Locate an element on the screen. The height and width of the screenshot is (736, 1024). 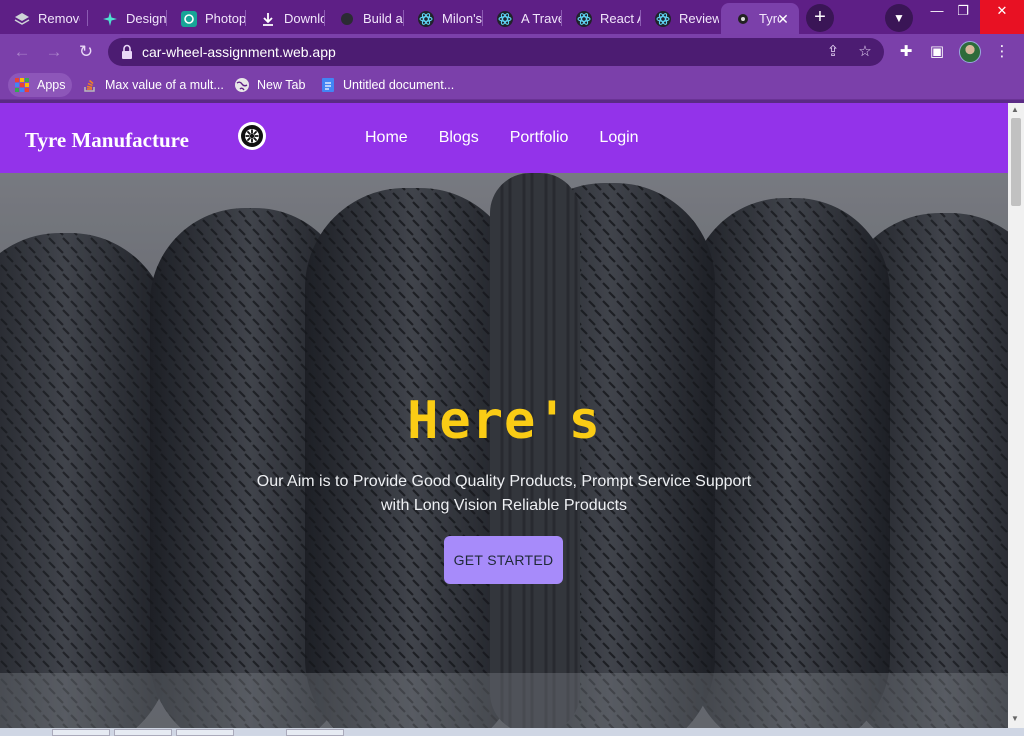
new-tab-button: + is located at coordinates (820, 18).